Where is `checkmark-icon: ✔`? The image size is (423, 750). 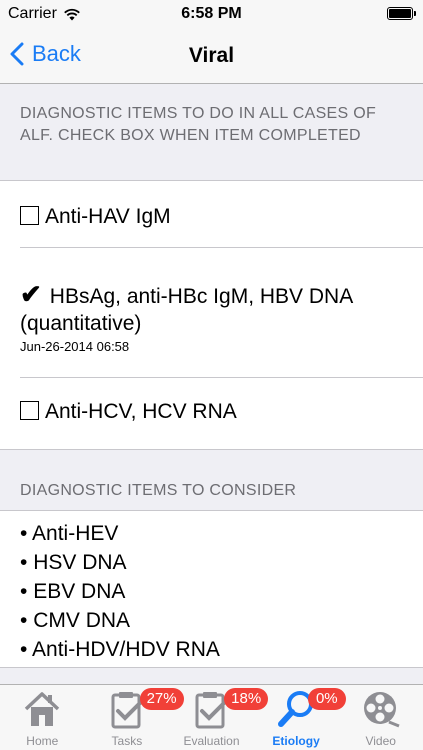
checkmark-icon: ✔ is located at coordinates (31, 294).